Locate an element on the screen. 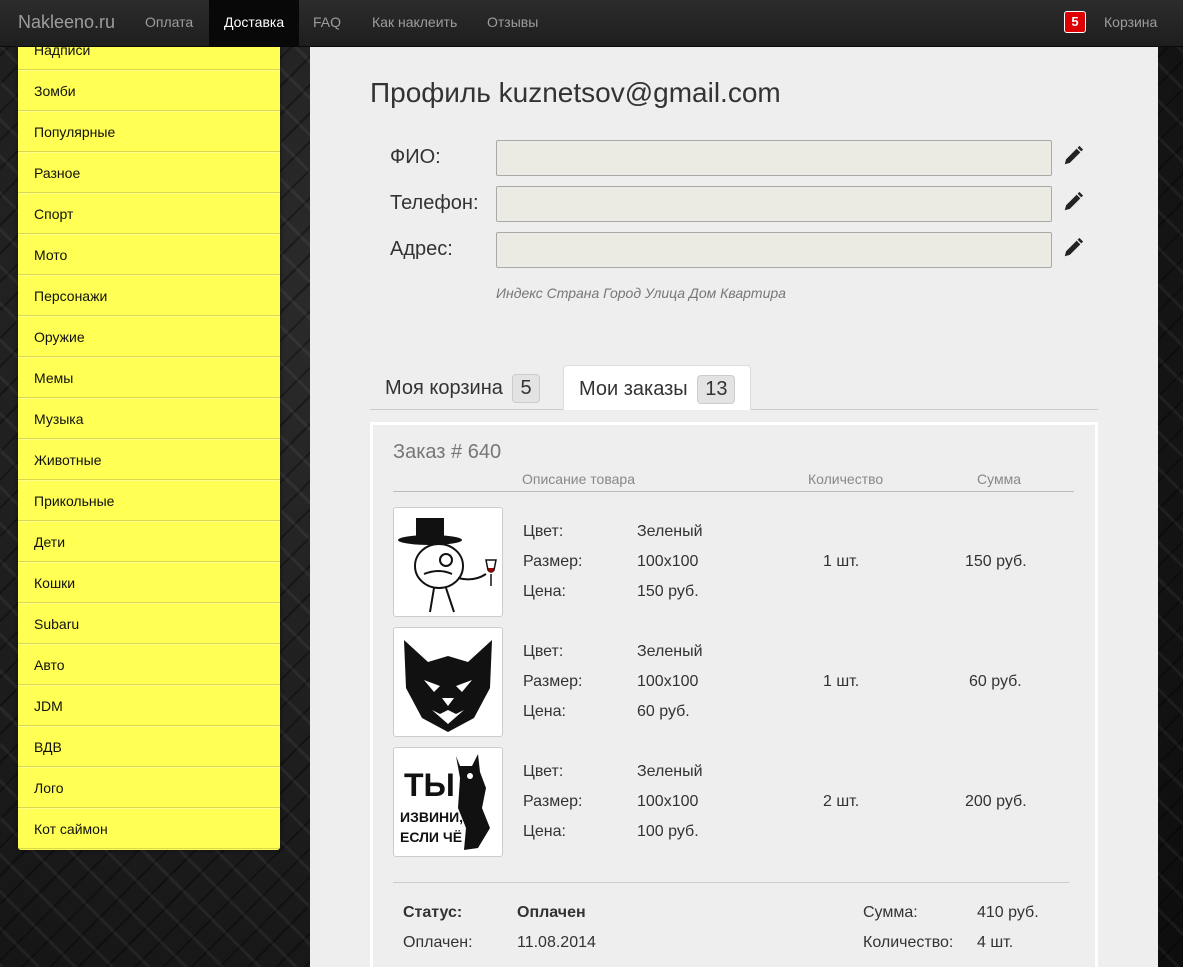 This screenshot has height=967, width=1183. sidebar-item-popular: Популярные is located at coordinates (149, 131).